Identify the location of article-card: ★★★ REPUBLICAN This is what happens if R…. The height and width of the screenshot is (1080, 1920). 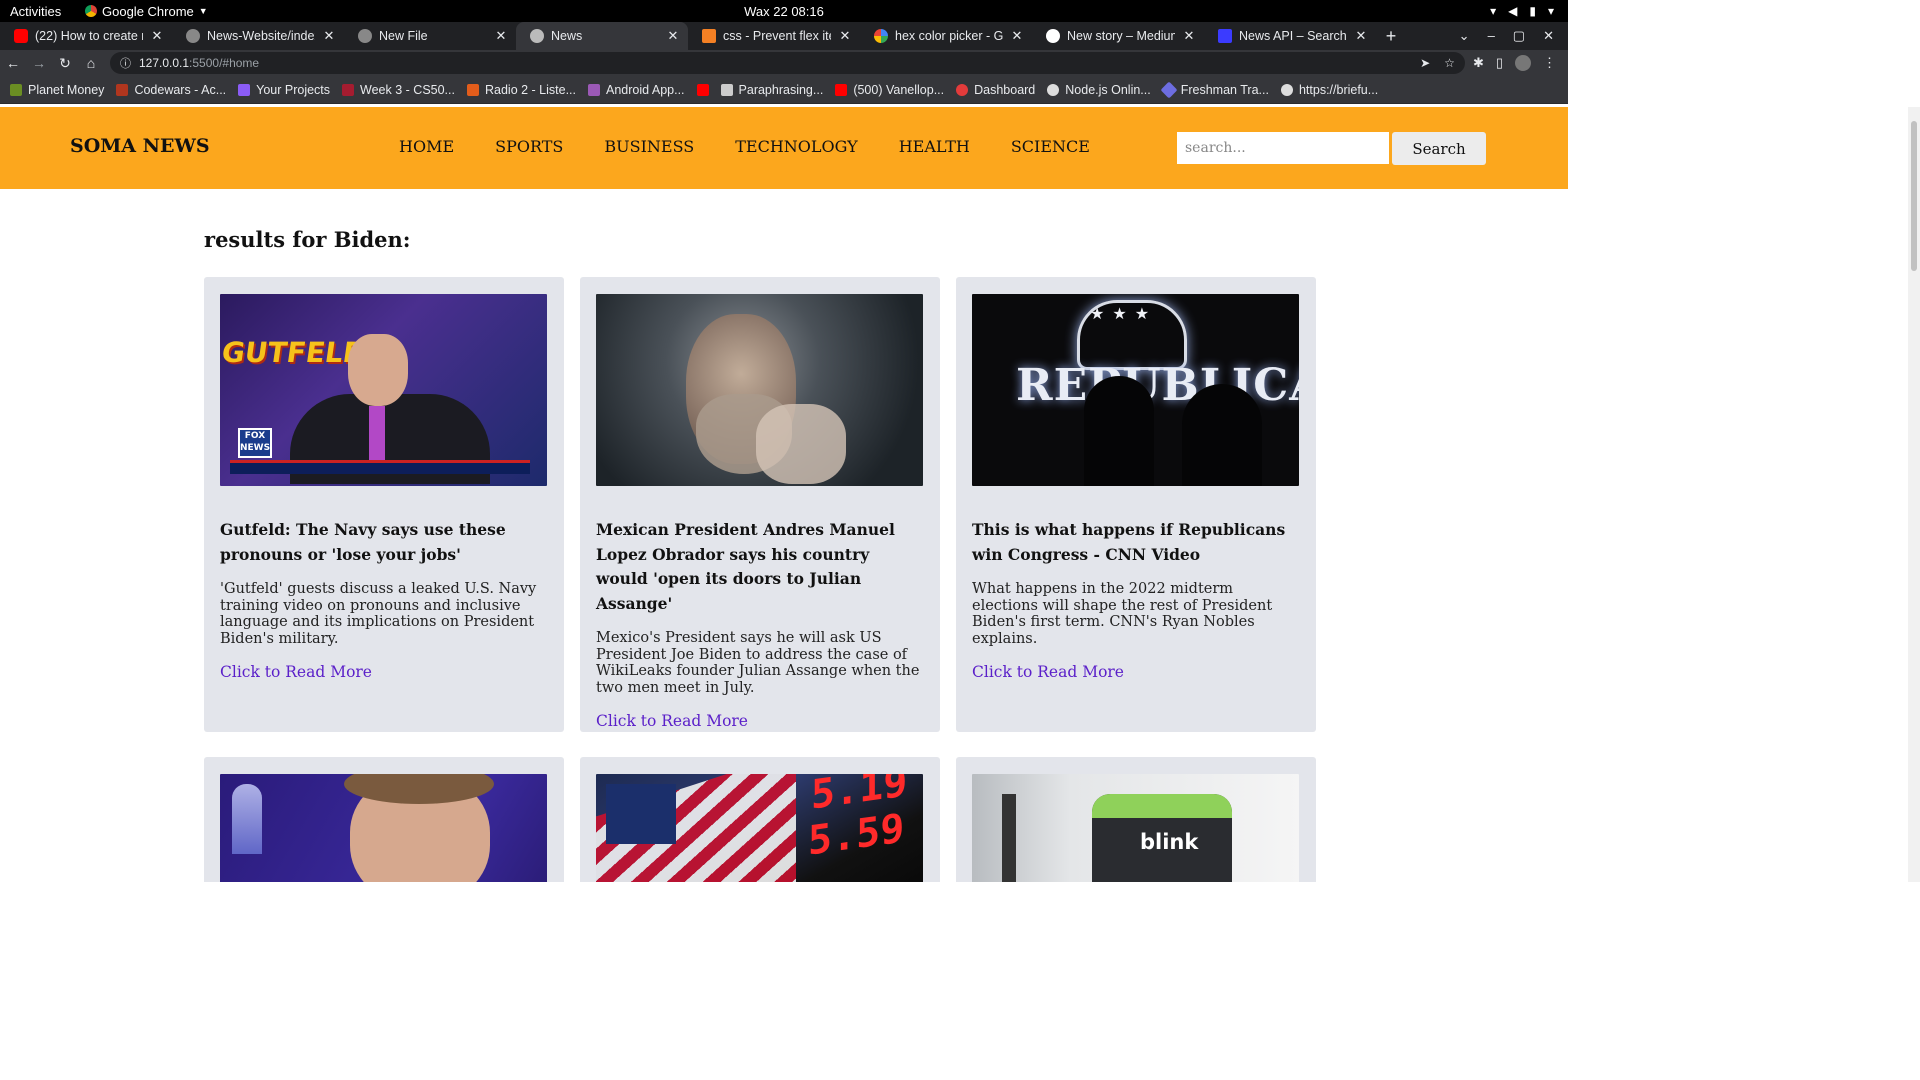
(1136, 504).